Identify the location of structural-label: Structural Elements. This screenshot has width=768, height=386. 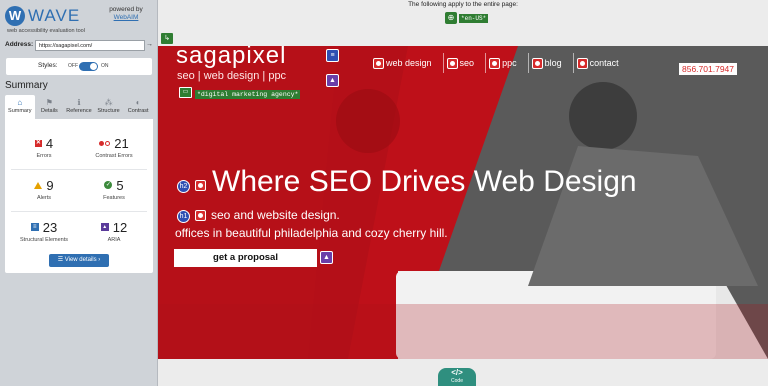
(44, 240).